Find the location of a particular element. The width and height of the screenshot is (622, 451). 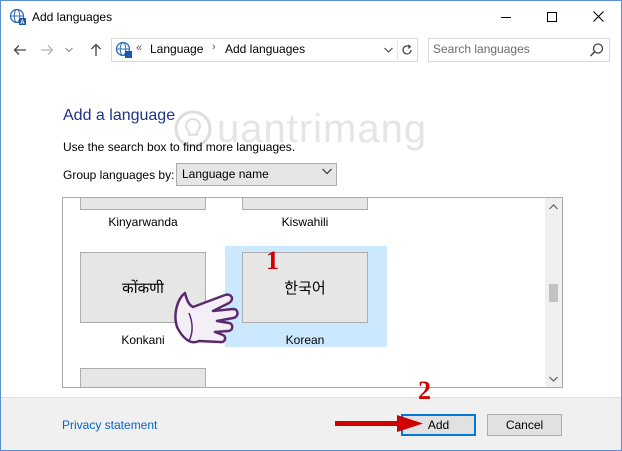

language-location-icon is located at coordinates (124, 50).